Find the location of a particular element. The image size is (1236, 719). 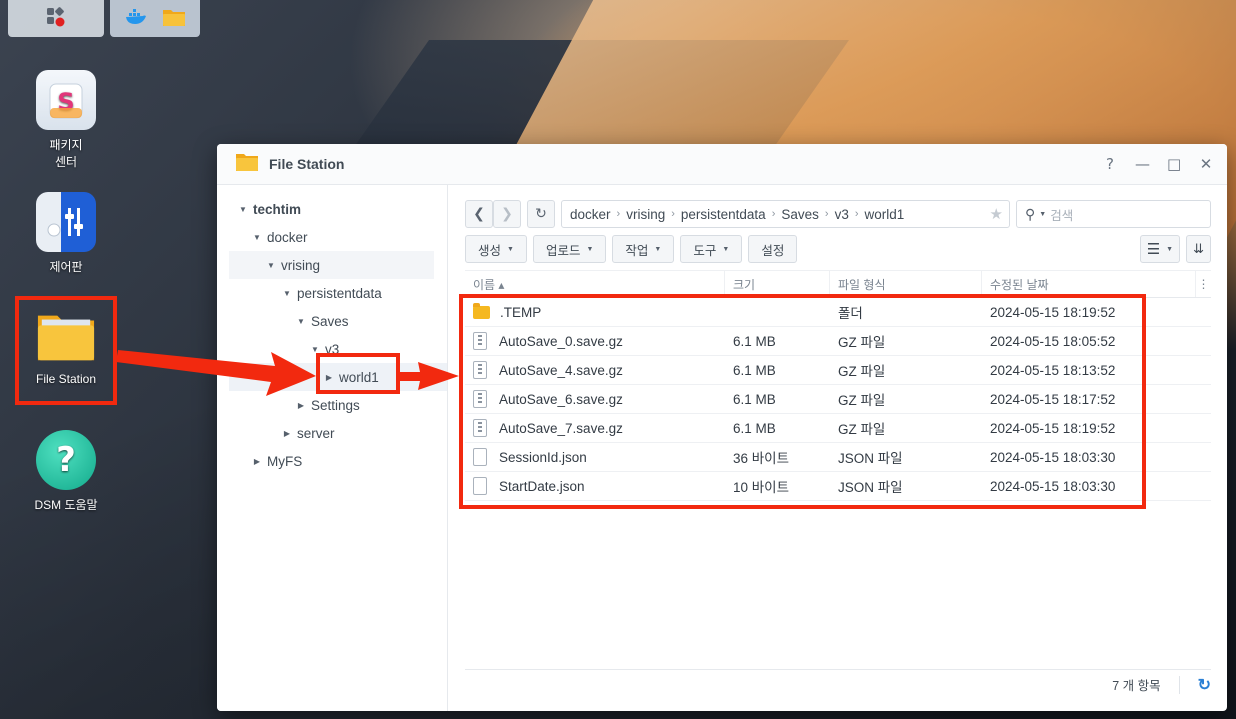

annotation-arrows is located at coordinates (287, 373).